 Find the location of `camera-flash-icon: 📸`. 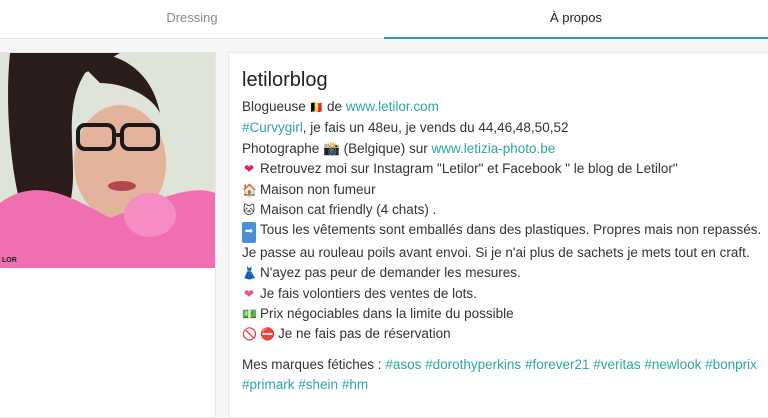

camera-flash-icon: 📸 is located at coordinates (331, 148).